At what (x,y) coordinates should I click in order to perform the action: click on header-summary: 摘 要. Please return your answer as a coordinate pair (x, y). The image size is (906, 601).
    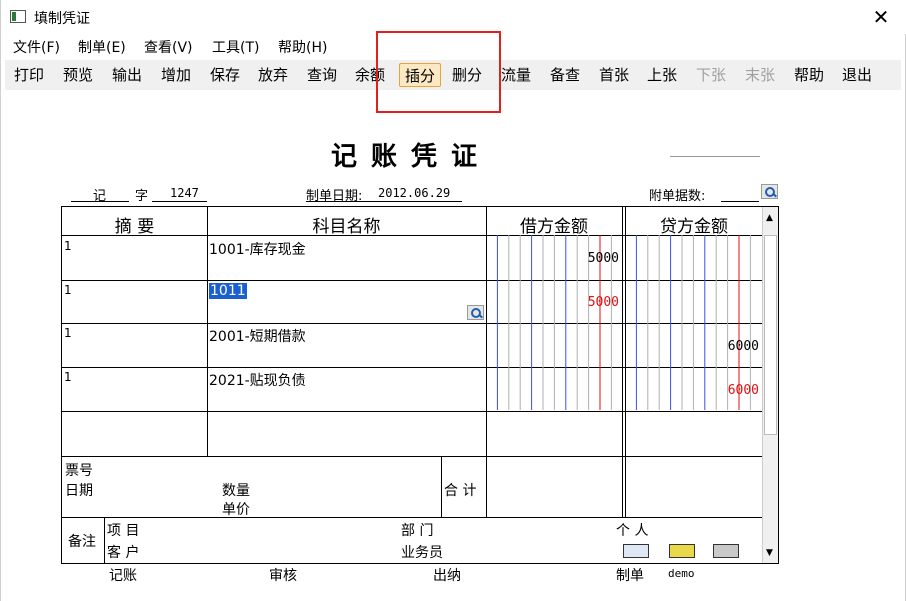
    Looking at the image, I should click on (134, 227).